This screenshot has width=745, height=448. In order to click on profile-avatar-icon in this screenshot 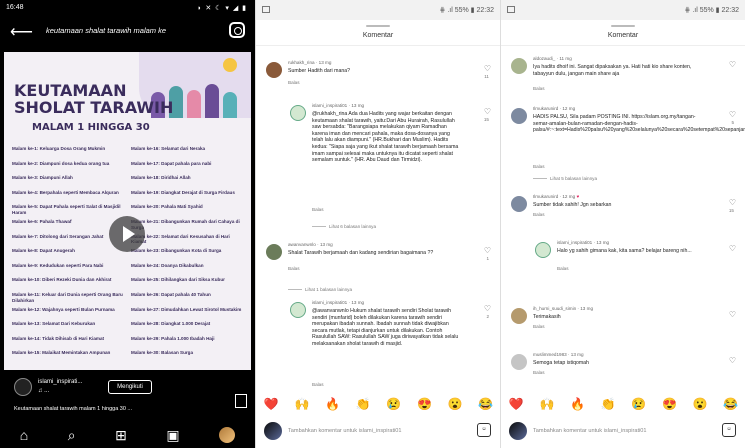, I will do `click(227, 435)`.